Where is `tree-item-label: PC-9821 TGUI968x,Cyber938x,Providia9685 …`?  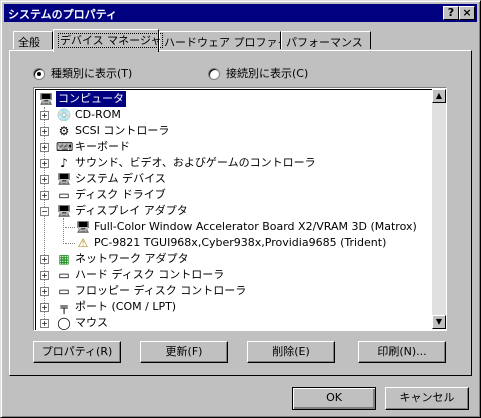
tree-item-label: PC-9821 TGUI968x,Cyber938x,Providia9685 … is located at coordinates (240, 242).